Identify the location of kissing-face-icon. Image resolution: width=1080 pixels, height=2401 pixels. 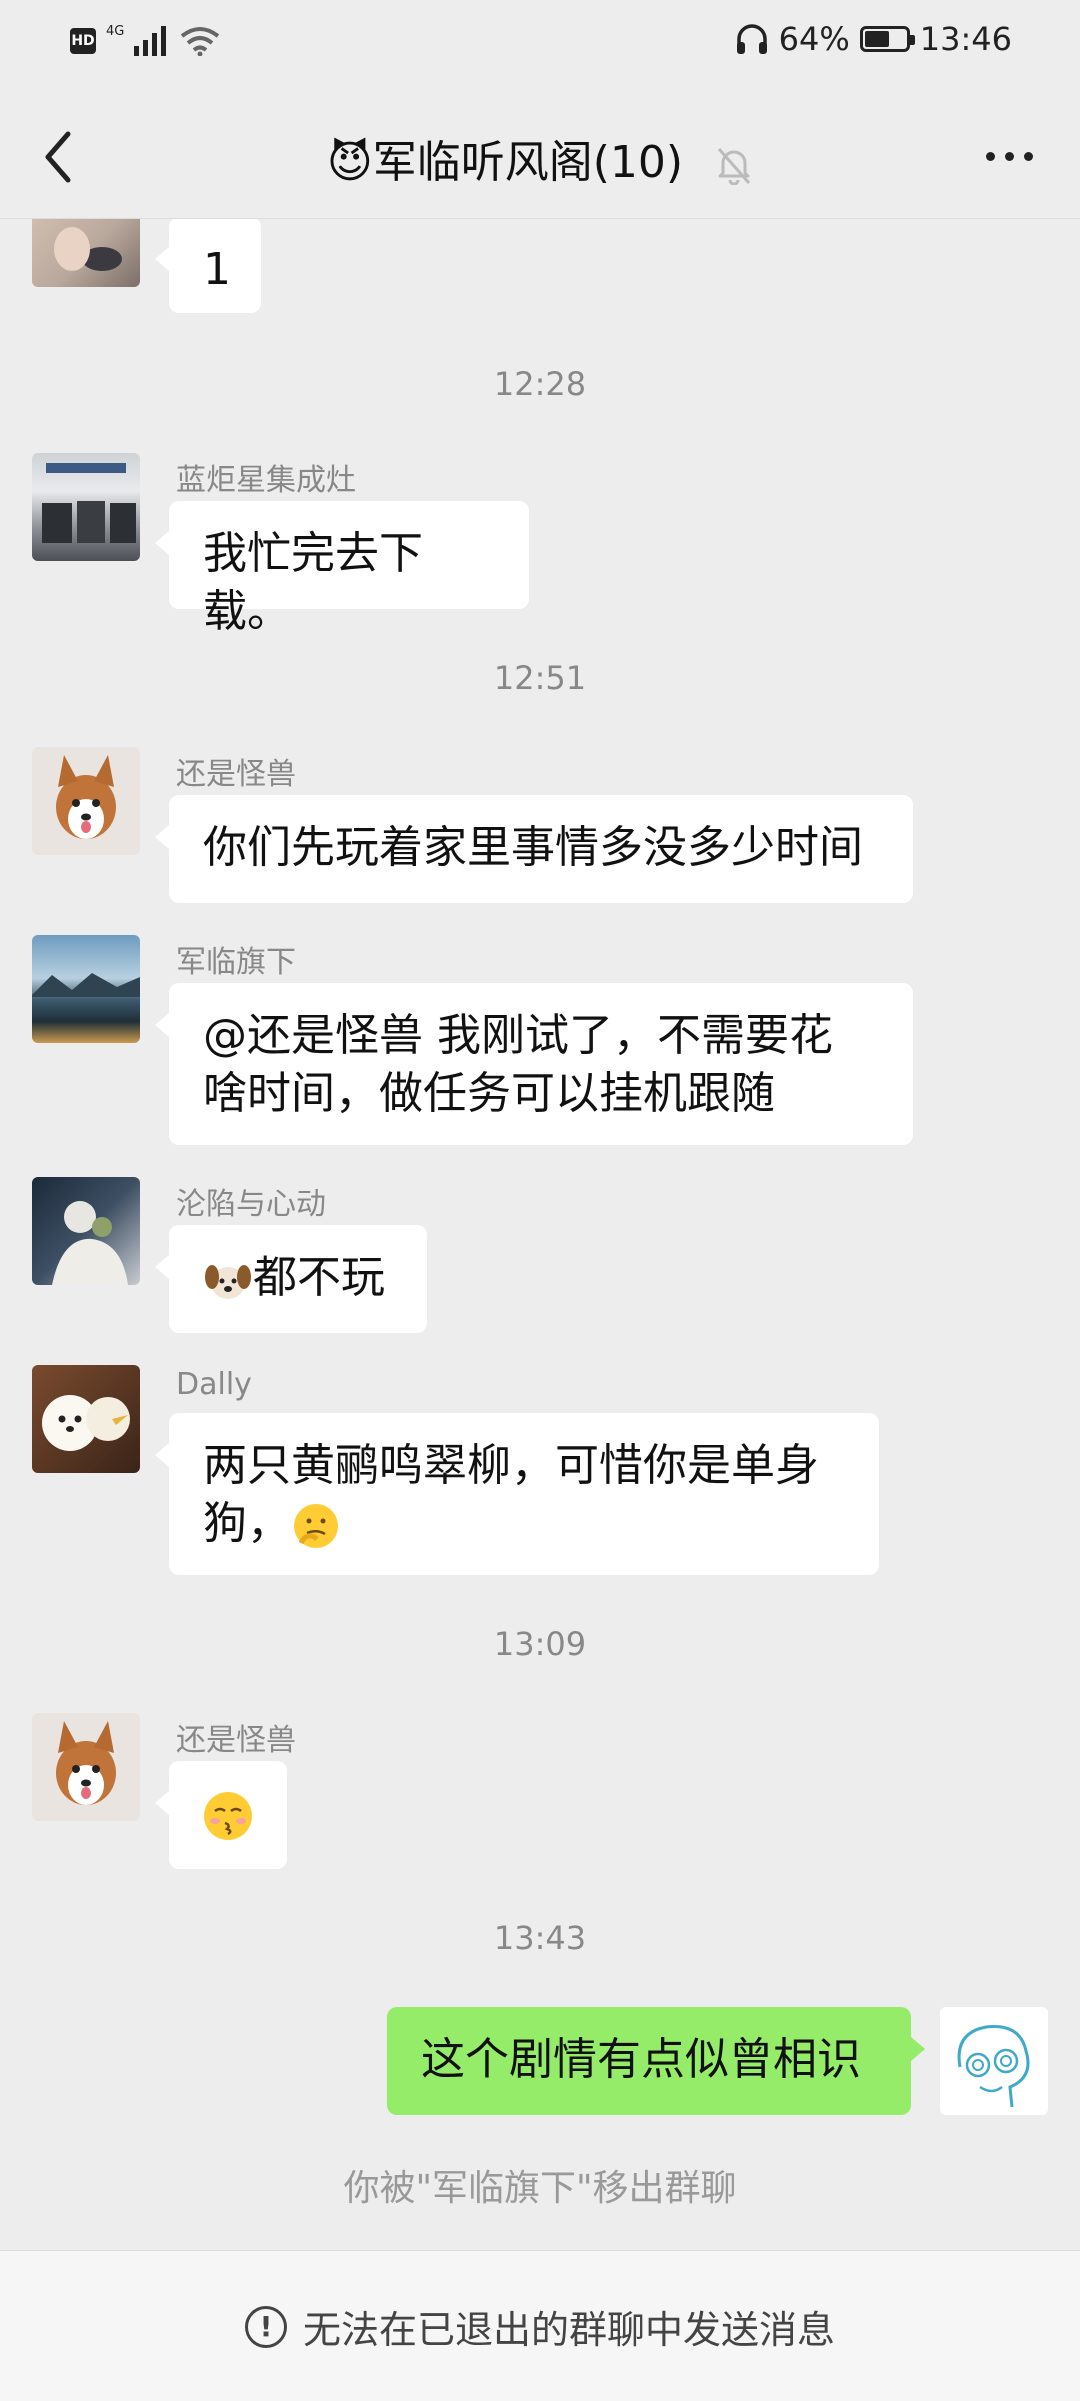
(228, 1816).